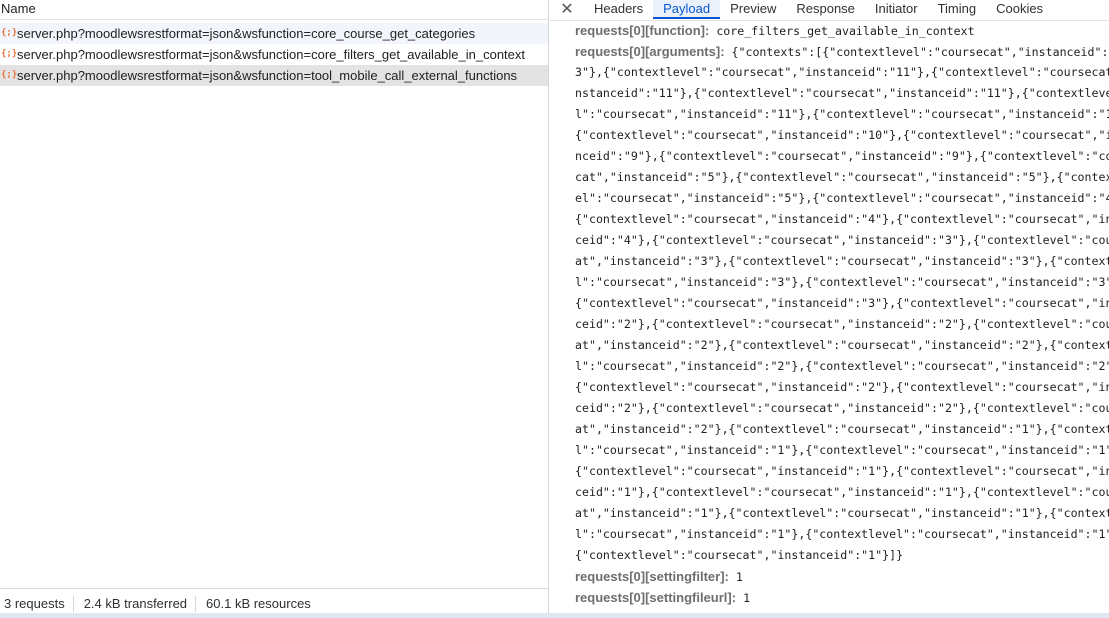 Image resolution: width=1109 pixels, height=618 pixels. What do you see at coordinates (567, 9) in the screenshot?
I see `close-icon: ✕` at bounding box center [567, 9].